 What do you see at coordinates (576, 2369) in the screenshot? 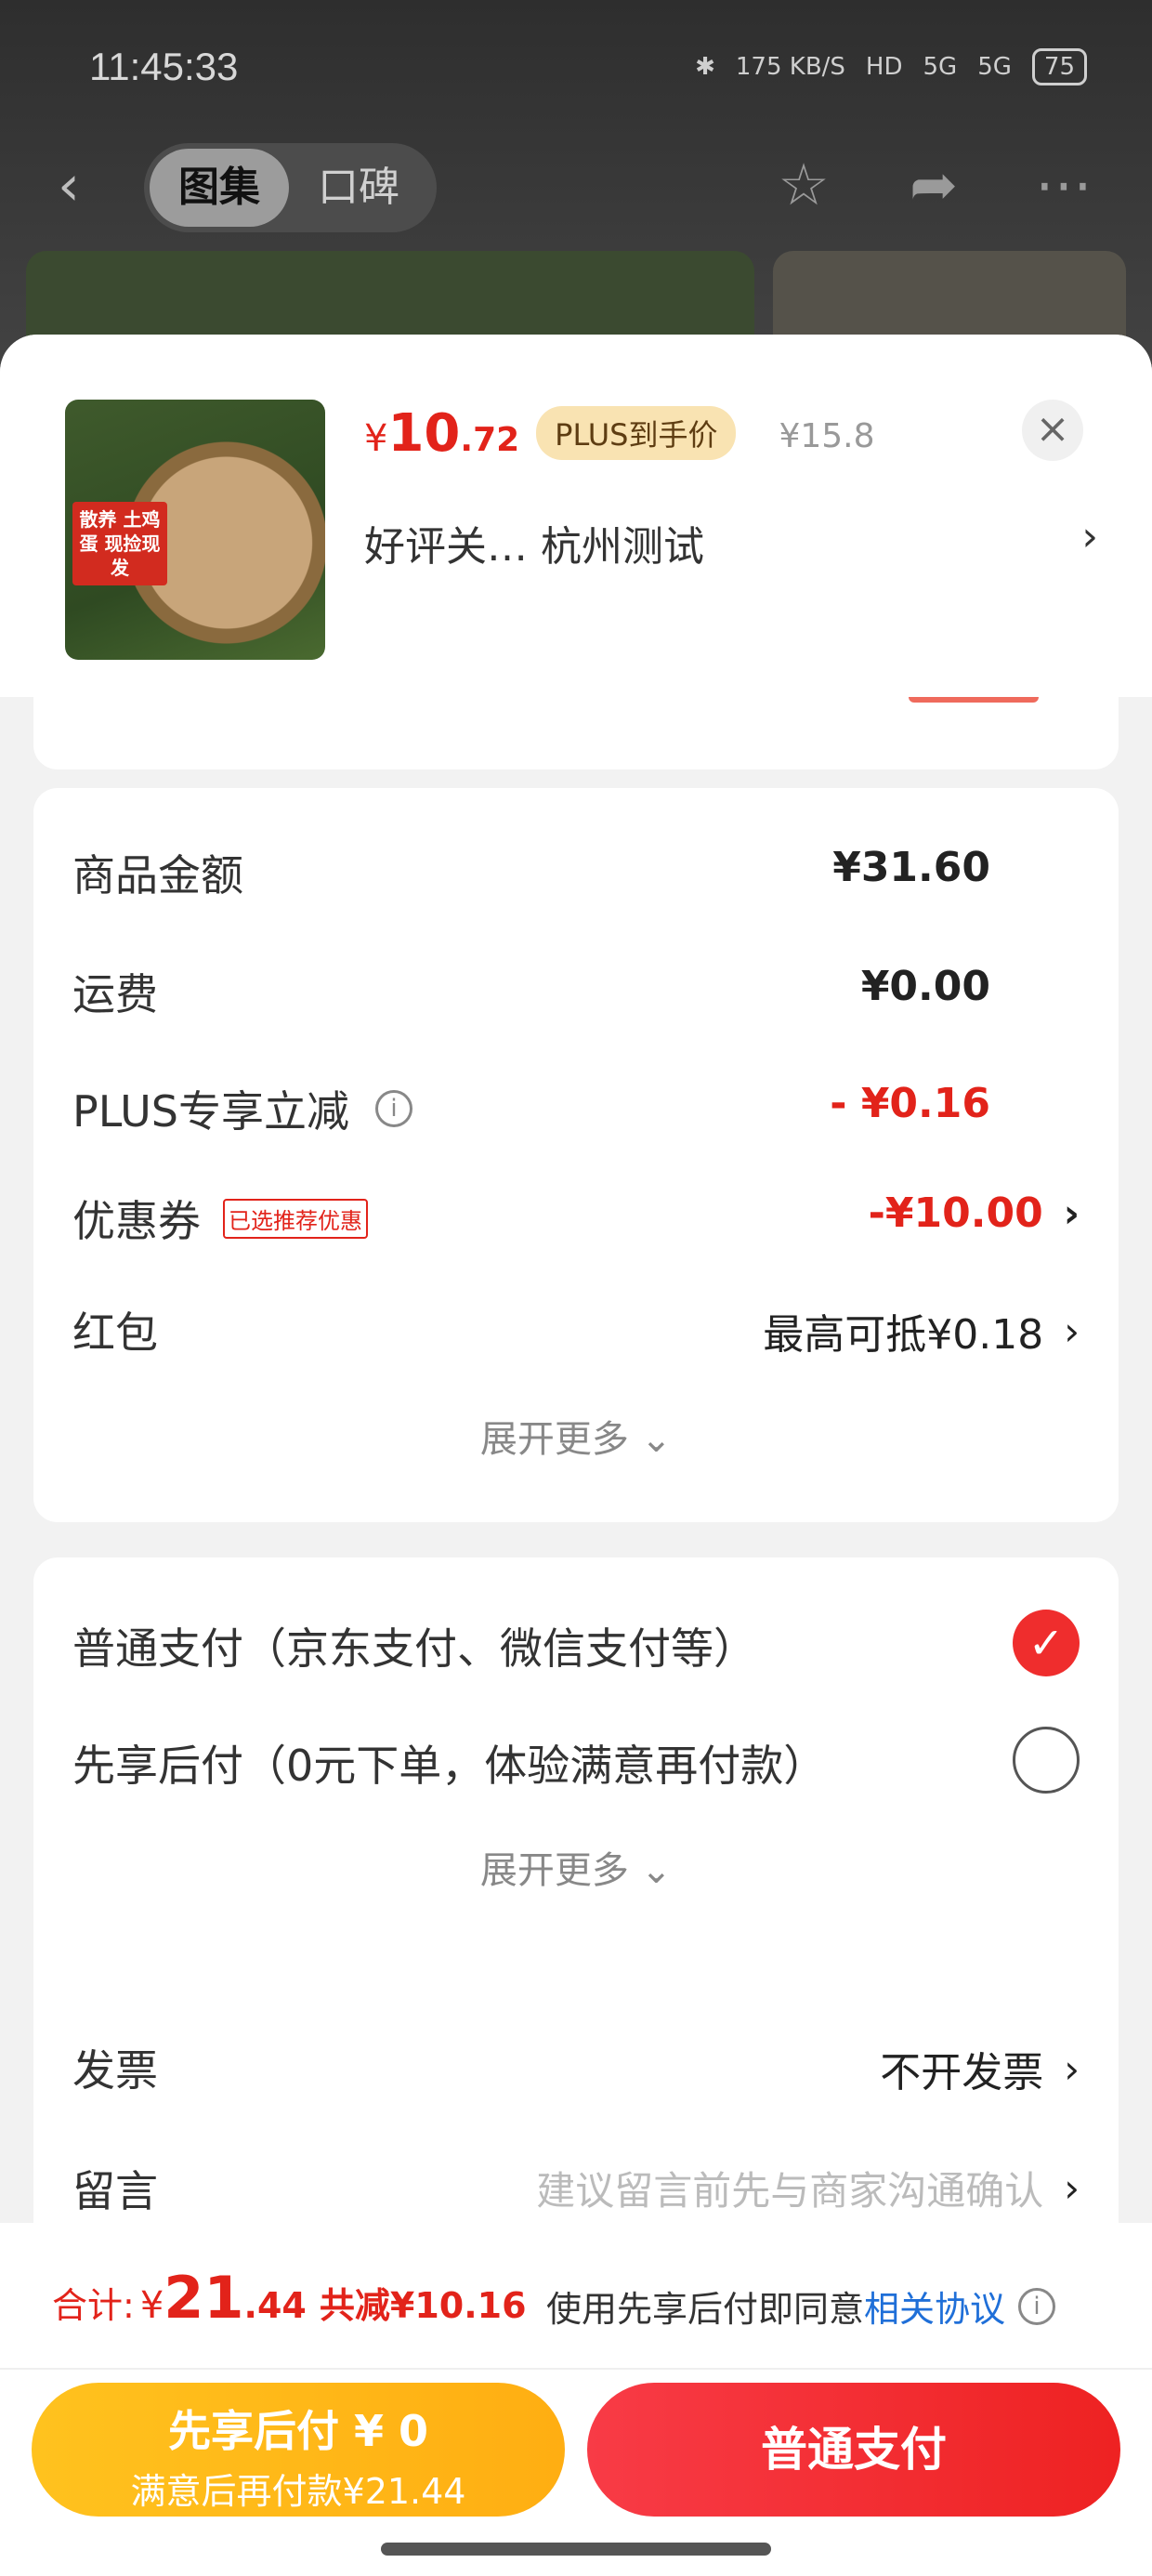
I see `divider` at bounding box center [576, 2369].